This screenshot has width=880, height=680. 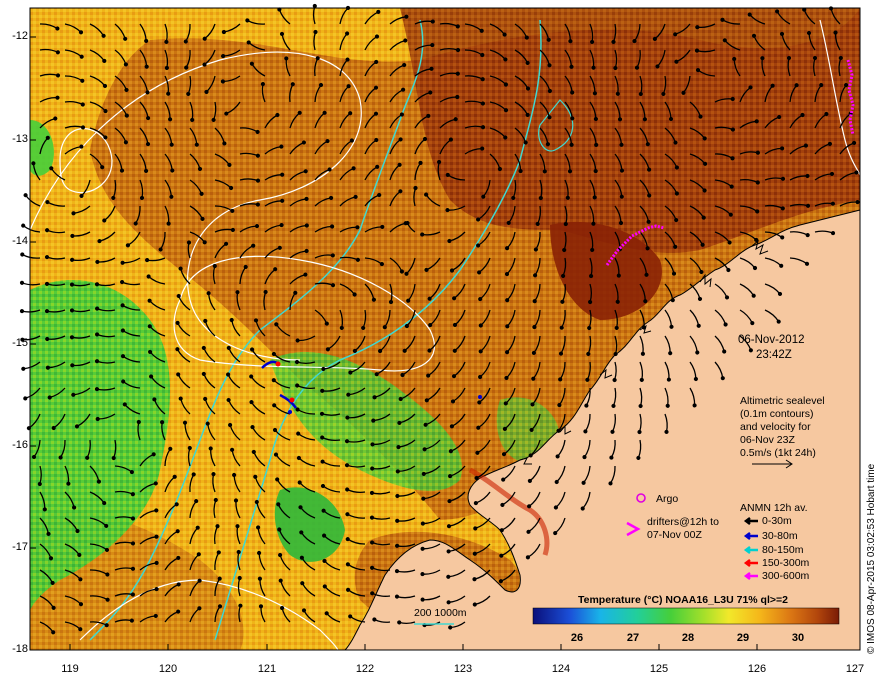 I want to click on anmn-depth-label: 300-600m, so click(x=786, y=576).